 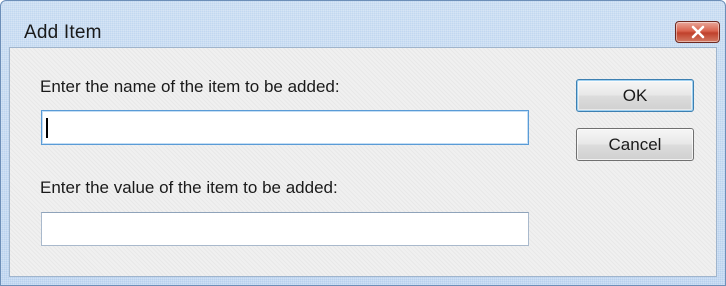 What do you see at coordinates (189, 187) in the screenshot?
I see `value-label: Enter the value of the item to be added:` at bounding box center [189, 187].